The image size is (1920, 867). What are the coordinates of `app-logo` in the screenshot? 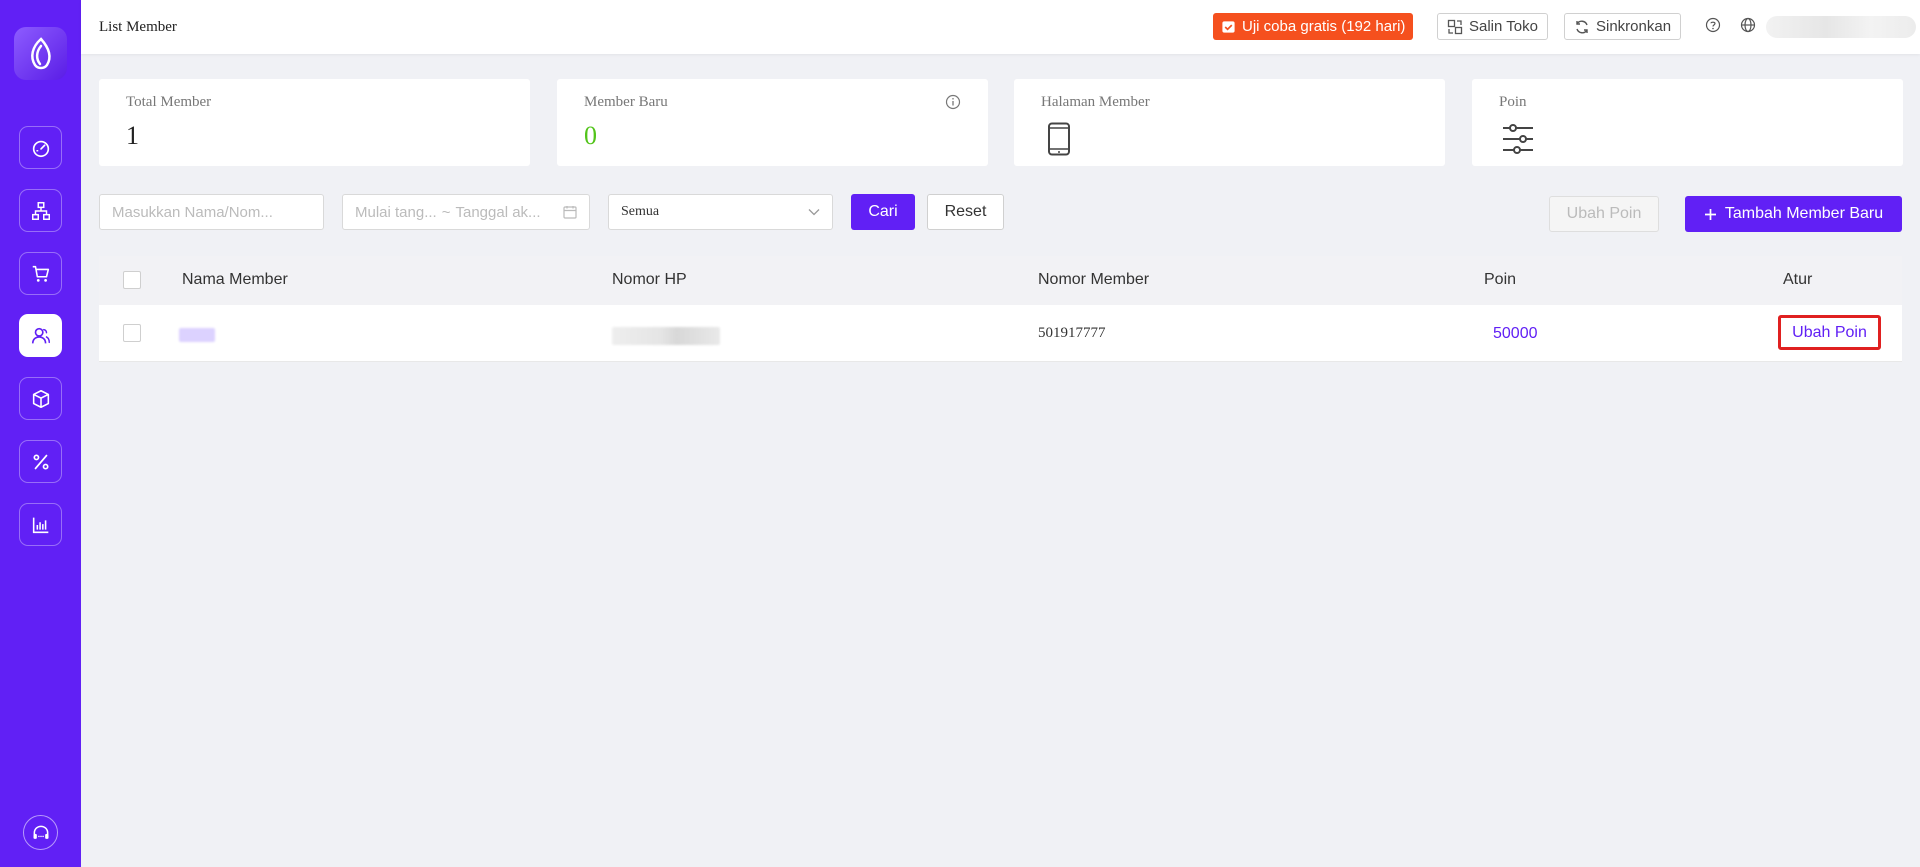 It's located at (40, 53).